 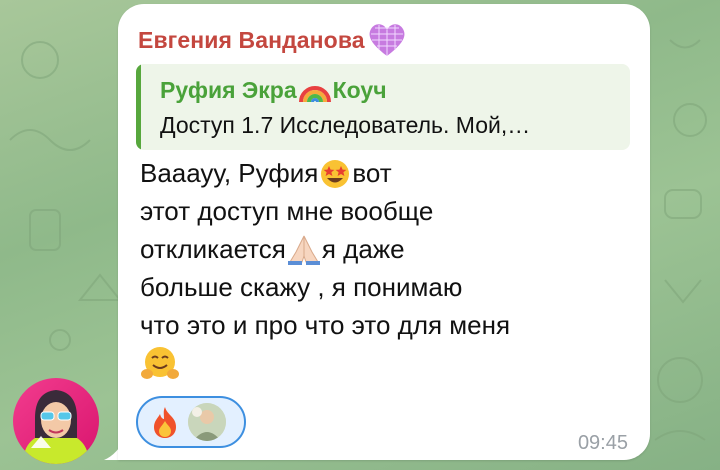 I want to click on star-struck-emoji, so click(x=335, y=174).